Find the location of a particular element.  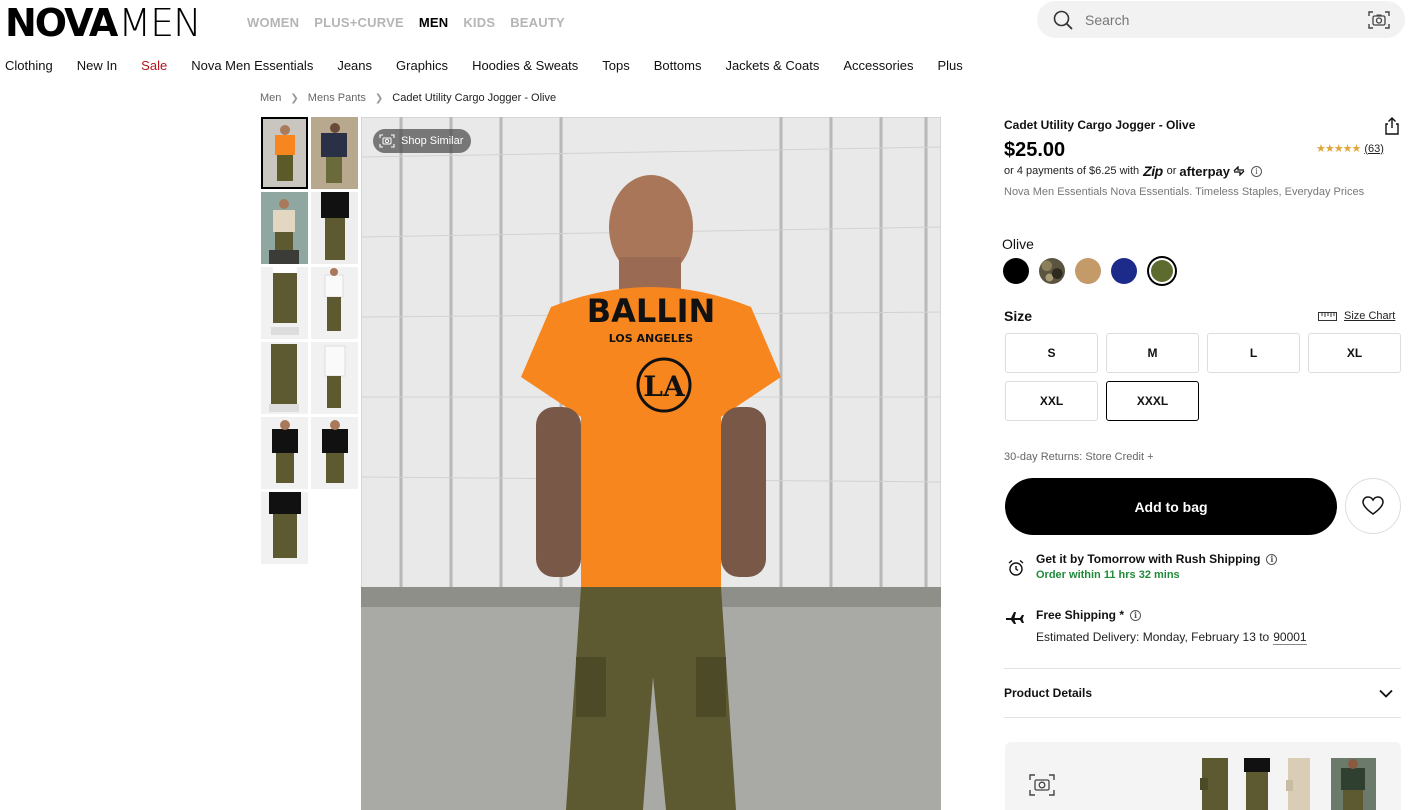

plane-icon is located at coordinates (1015, 619).